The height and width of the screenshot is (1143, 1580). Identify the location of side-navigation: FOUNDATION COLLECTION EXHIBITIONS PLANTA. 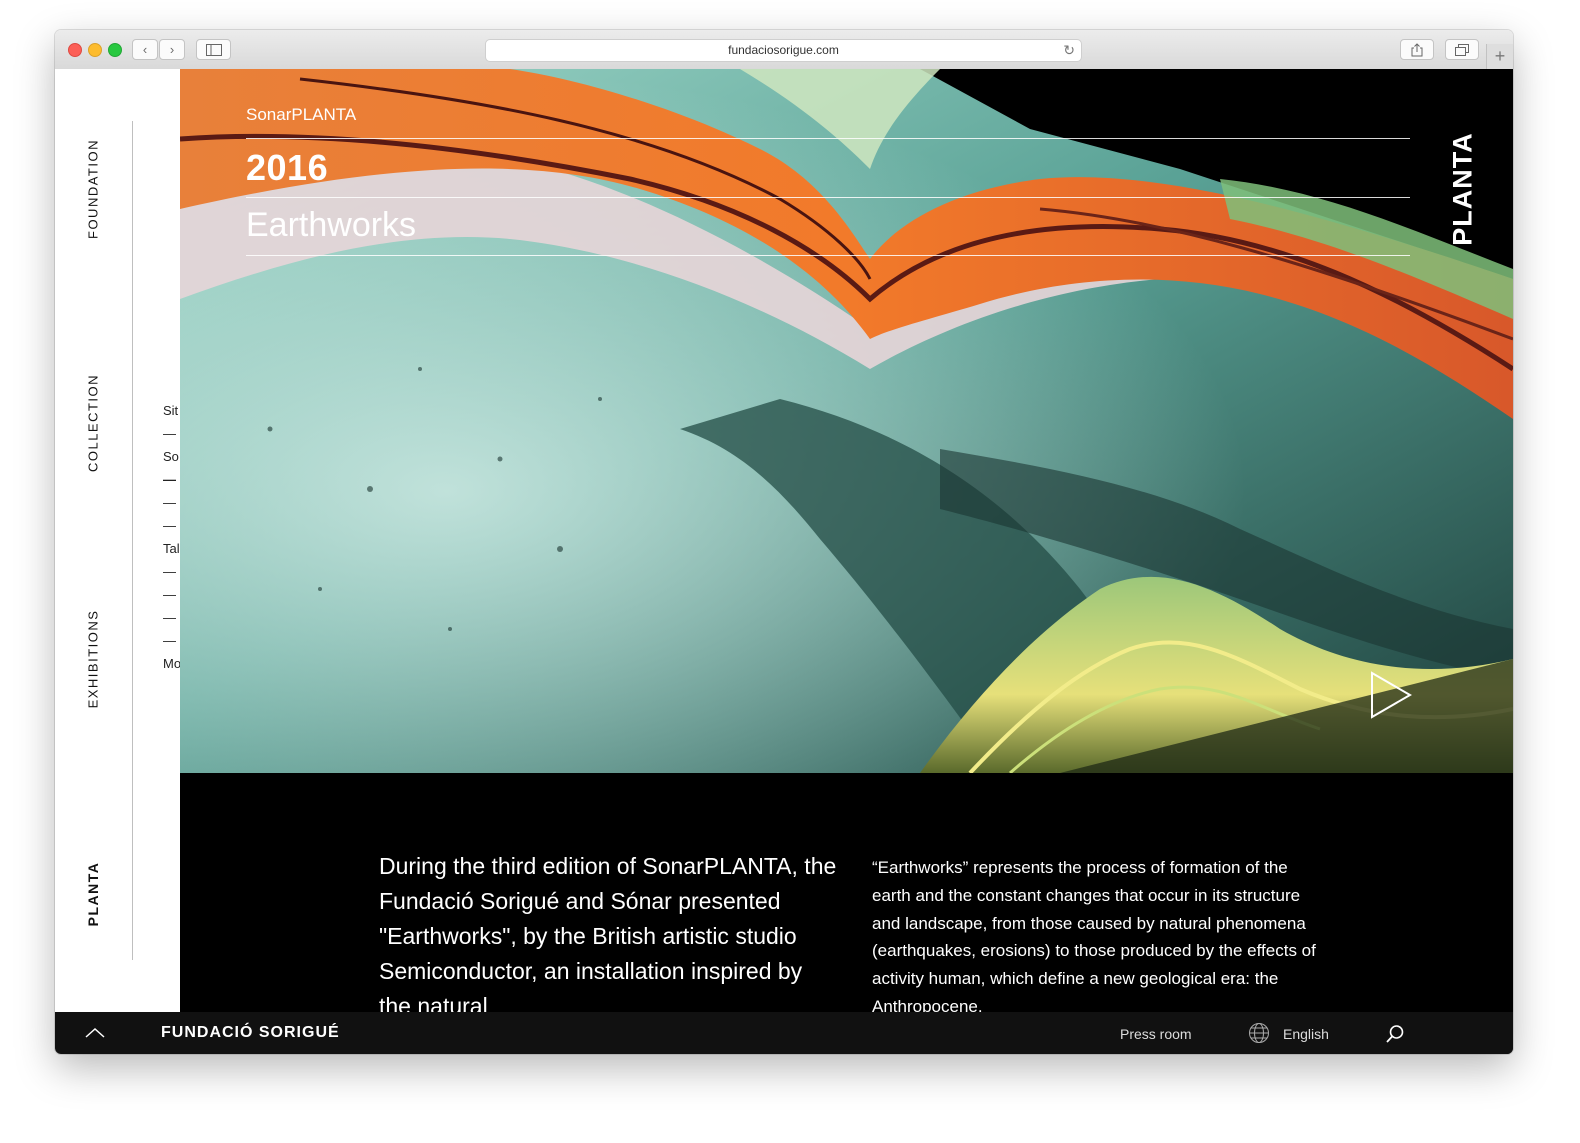
(93, 540).